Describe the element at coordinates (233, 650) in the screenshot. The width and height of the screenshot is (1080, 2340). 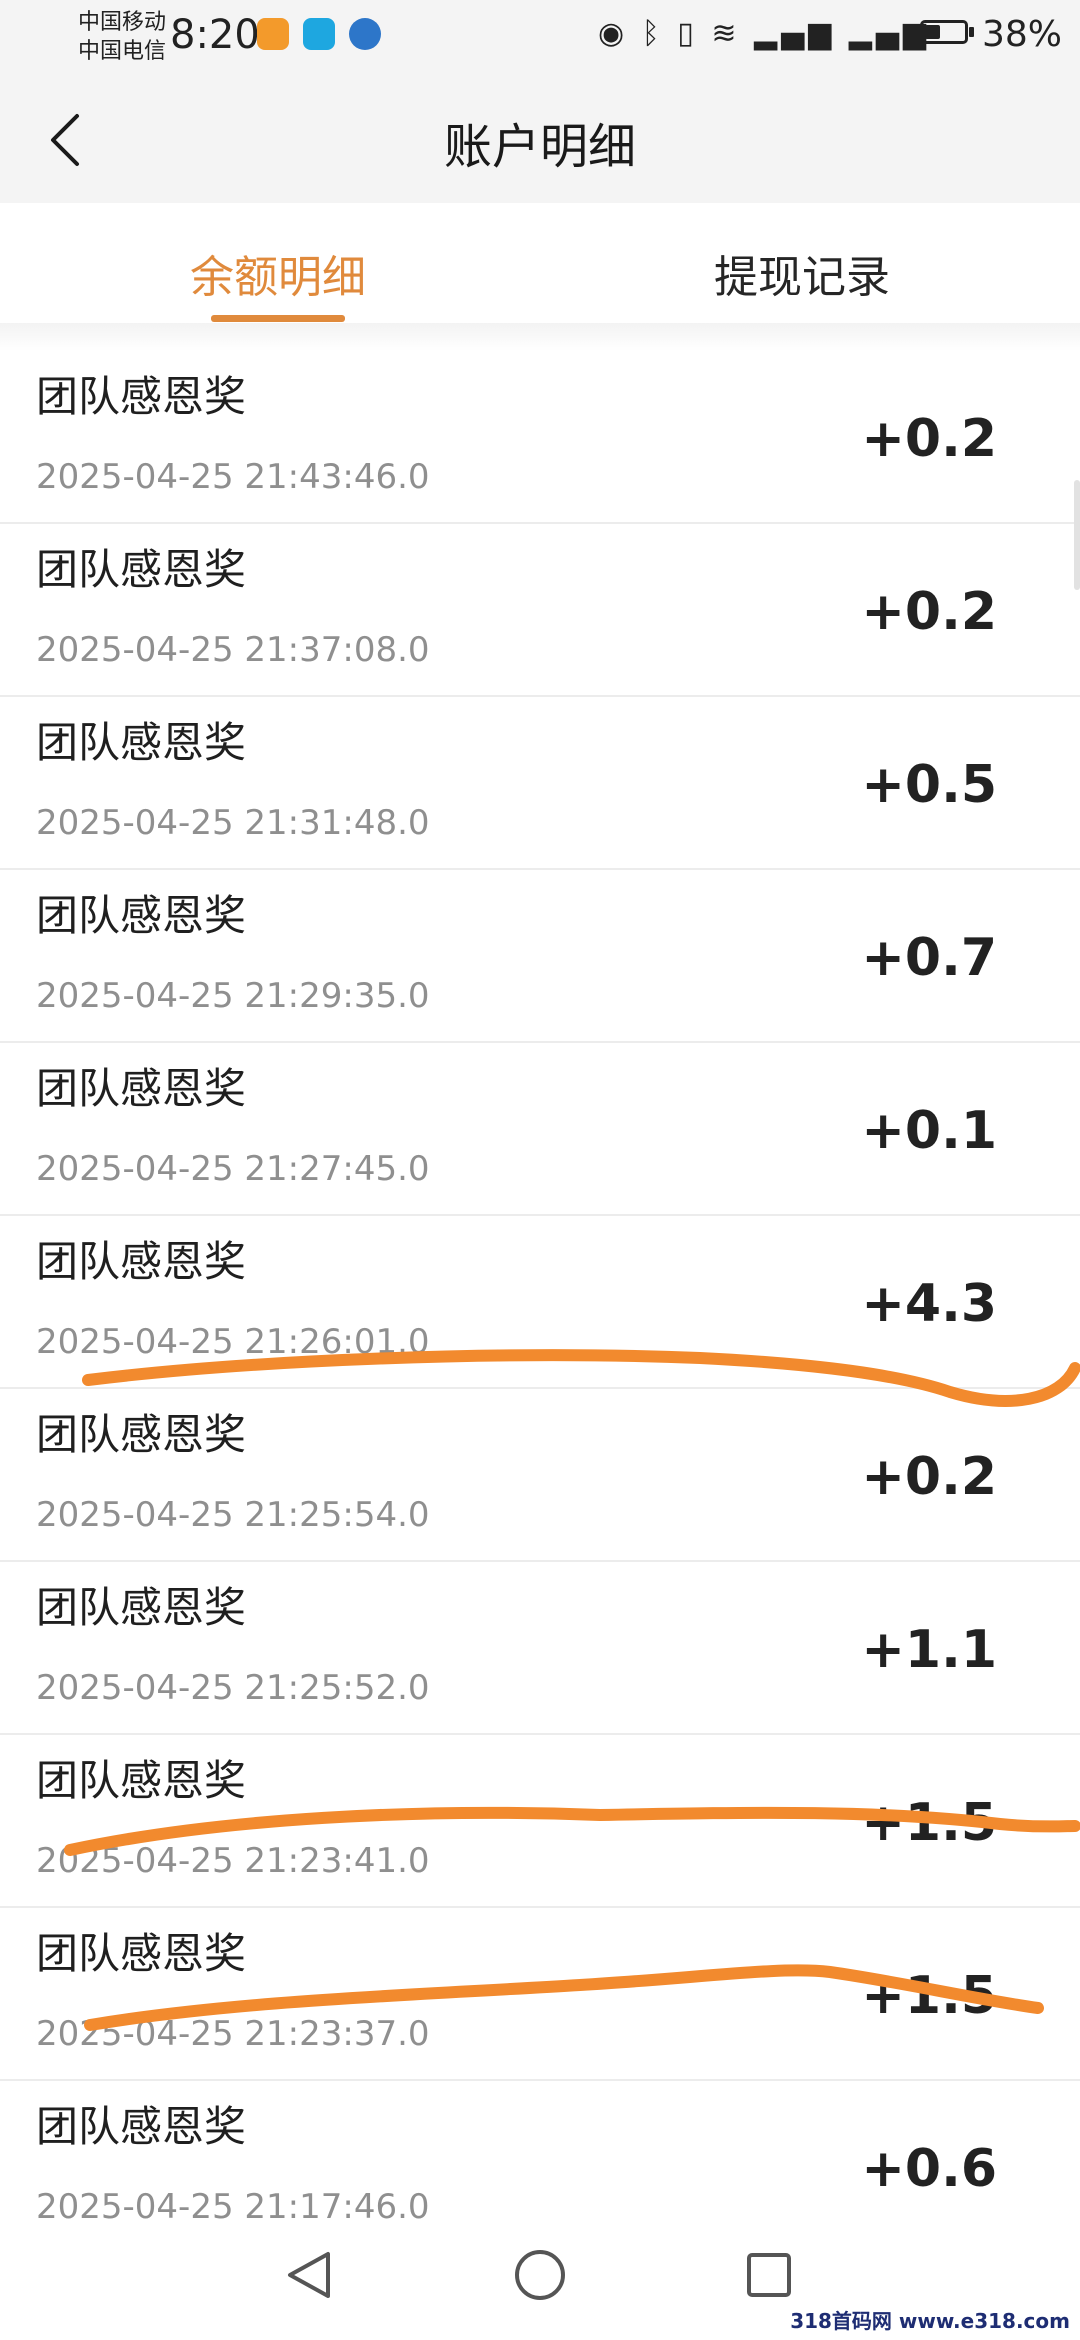
I see `record-time: 2025-04-25 21:37:08.0` at that location.